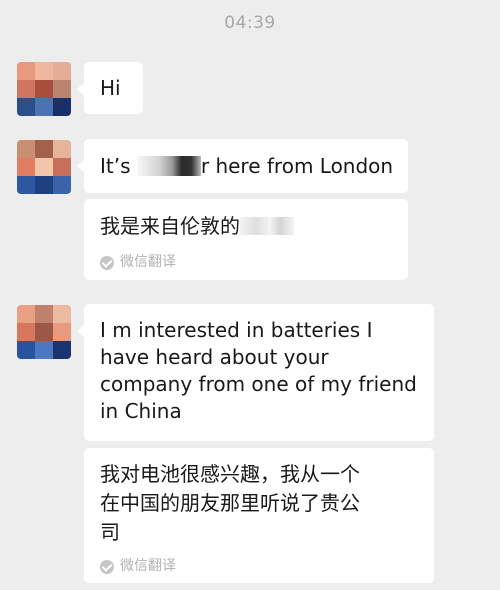  I want to click on translation-text: 我是来自伦敦的, so click(254, 226).